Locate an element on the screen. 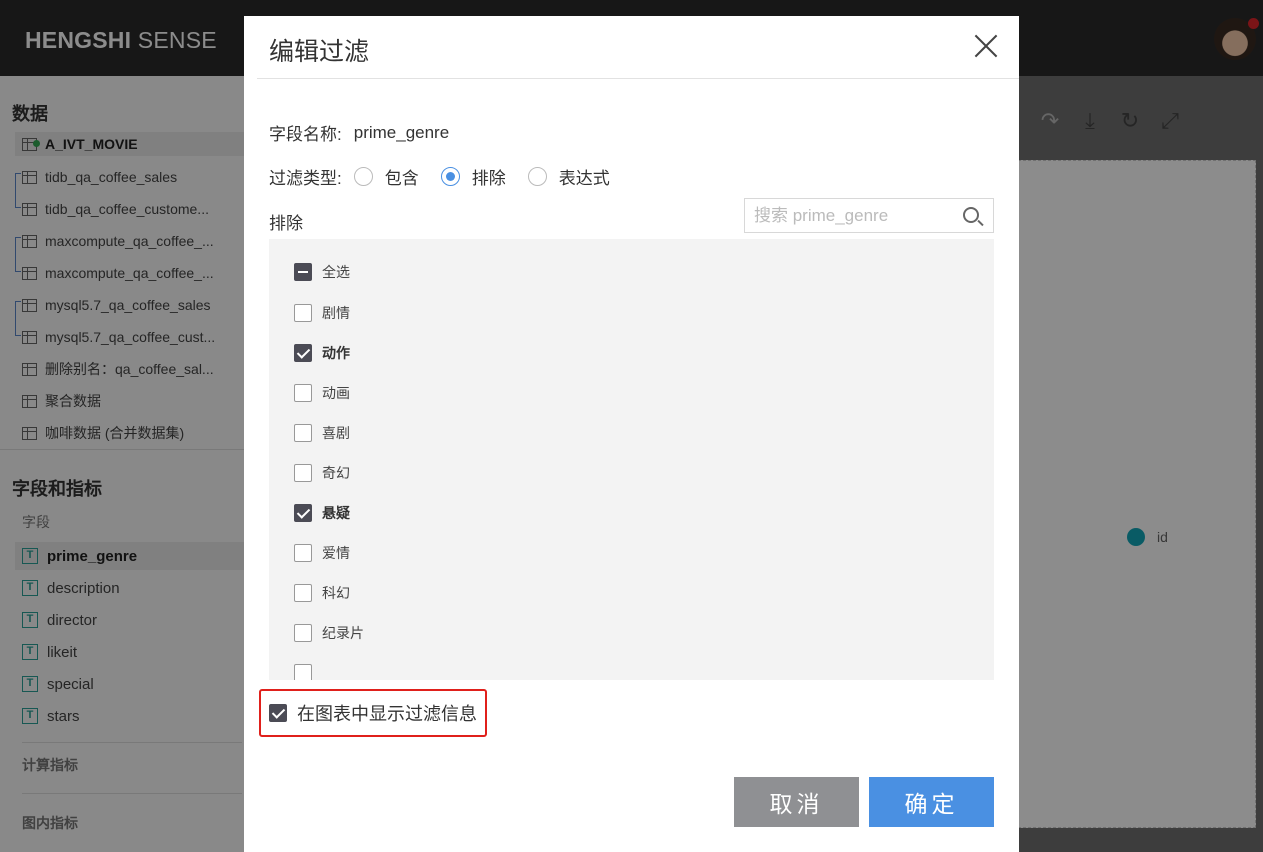 The image size is (1263, 852). filter-type-row: 过滤类型: 包含 排除 表达式 is located at coordinates (444, 176).